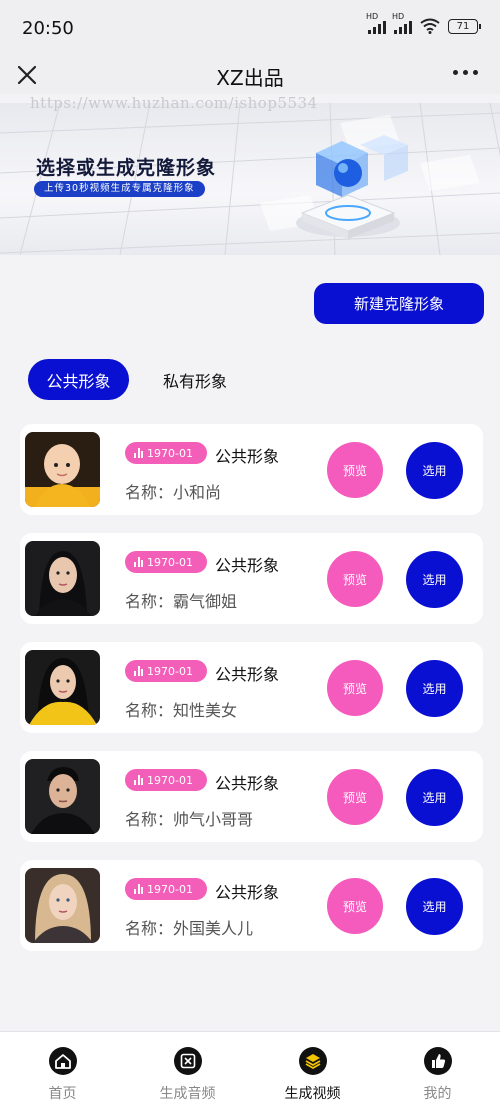  What do you see at coordinates (465, 72) in the screenshot?
I see `more-icon` at bounding box center [465, 72].